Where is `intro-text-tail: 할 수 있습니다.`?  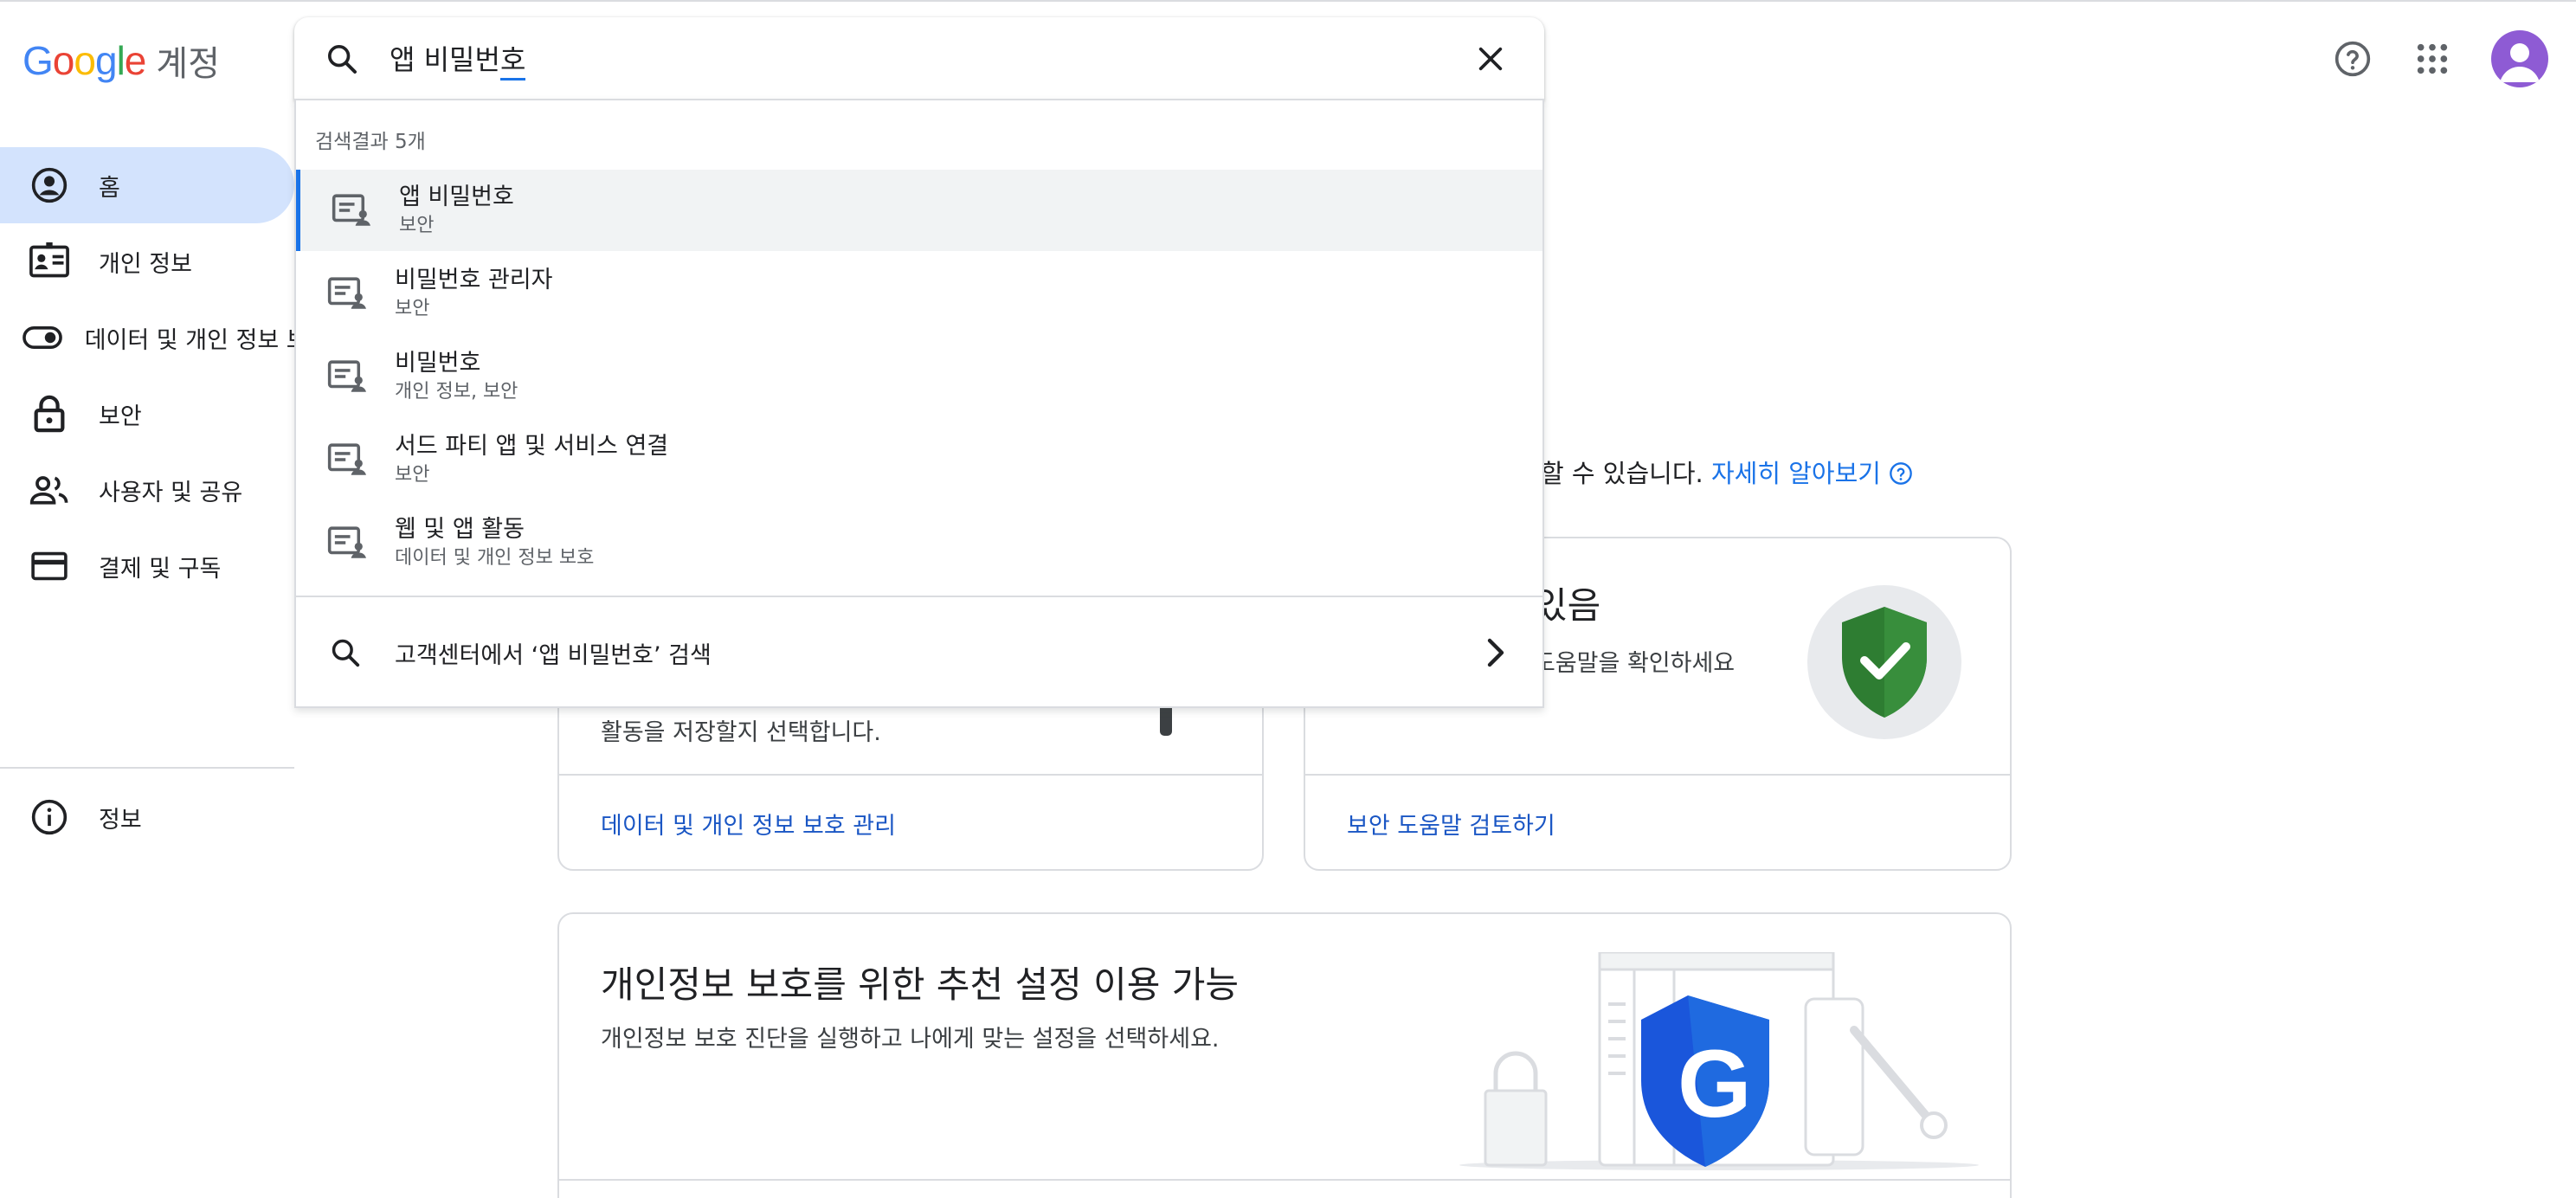
intro-text-tail: 할 수 있습니다. is located at coordinates (1622, 474).